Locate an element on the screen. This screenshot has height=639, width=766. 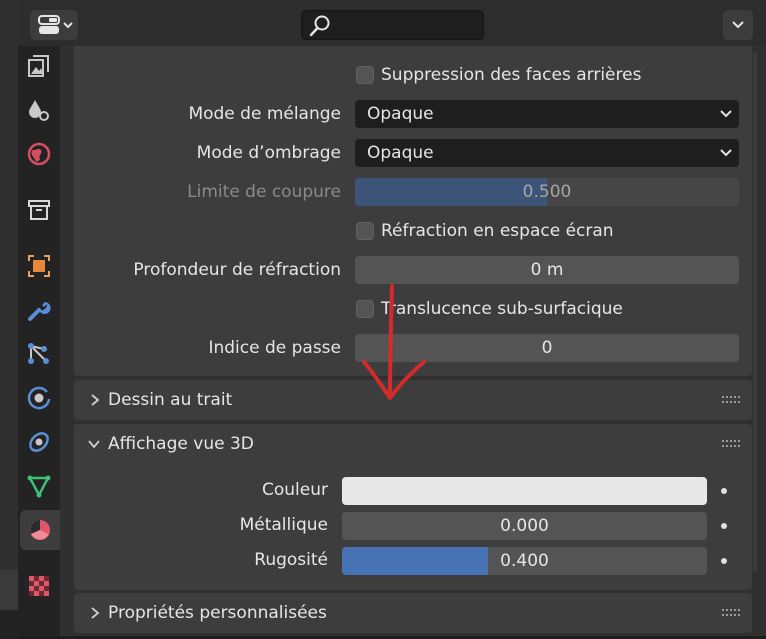
blend-mode-label: Mode de mélange is located at coordinates (264, 114).